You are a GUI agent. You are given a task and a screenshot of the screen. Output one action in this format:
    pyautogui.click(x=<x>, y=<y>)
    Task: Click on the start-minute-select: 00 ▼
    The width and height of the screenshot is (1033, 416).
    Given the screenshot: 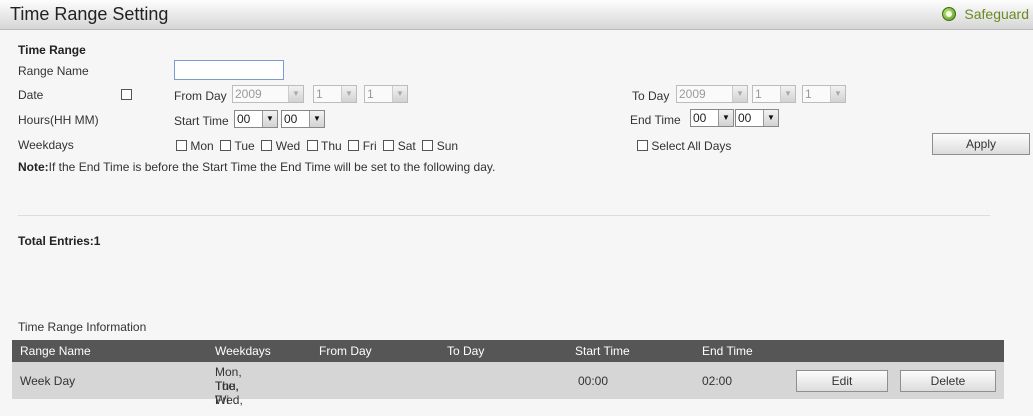 What is the action you would take?
    pyautogui.click(x=303, y=119)
    